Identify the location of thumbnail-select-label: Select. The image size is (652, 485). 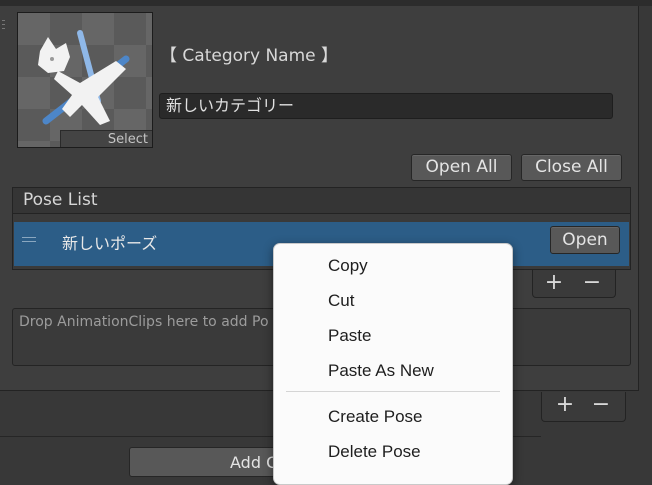
(106, 138).